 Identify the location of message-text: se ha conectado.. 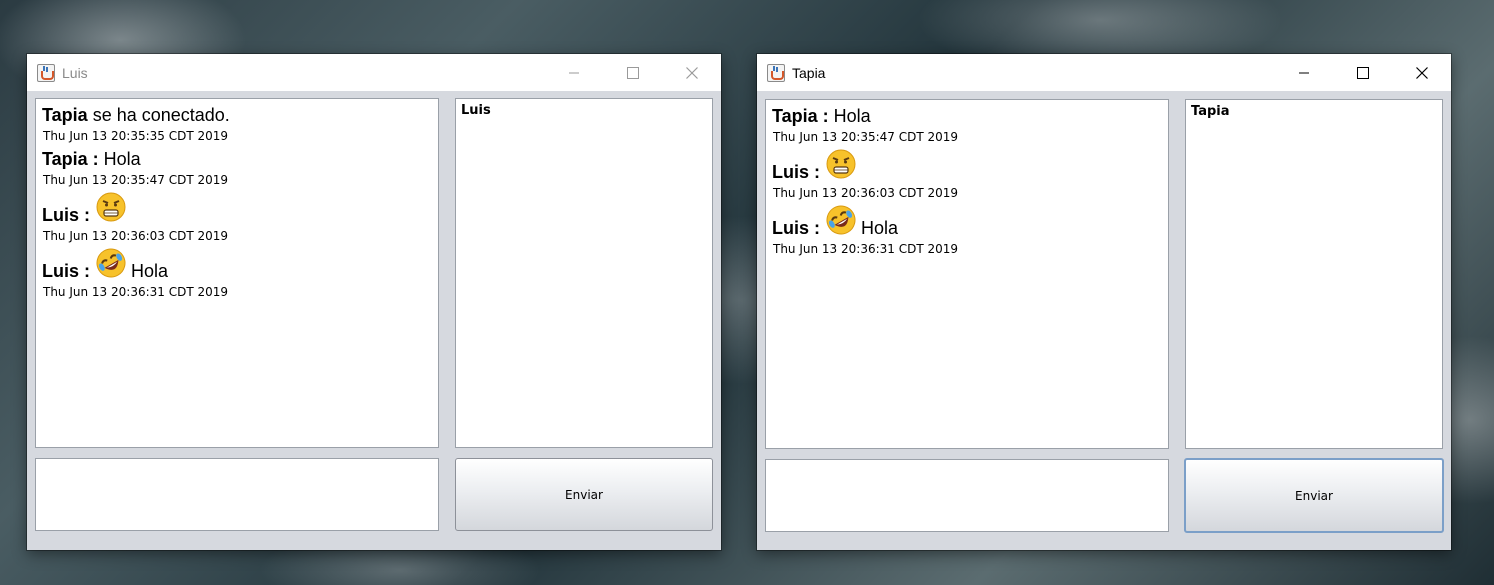
(161, 115).